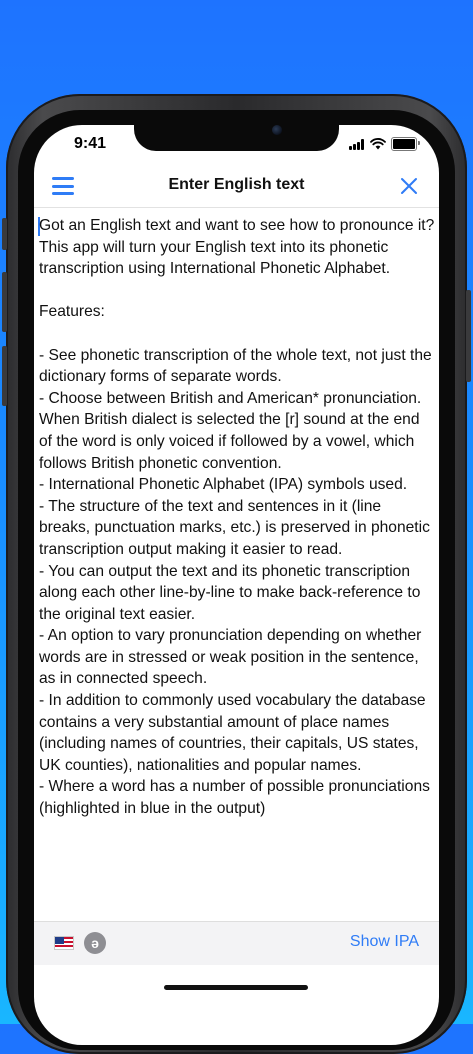 The height and width of the screenshot is (1054, 473). What do you see at coordinates (277, 130) in the screenshot?
I see `camera-icon` at bounding box center [277, 130].